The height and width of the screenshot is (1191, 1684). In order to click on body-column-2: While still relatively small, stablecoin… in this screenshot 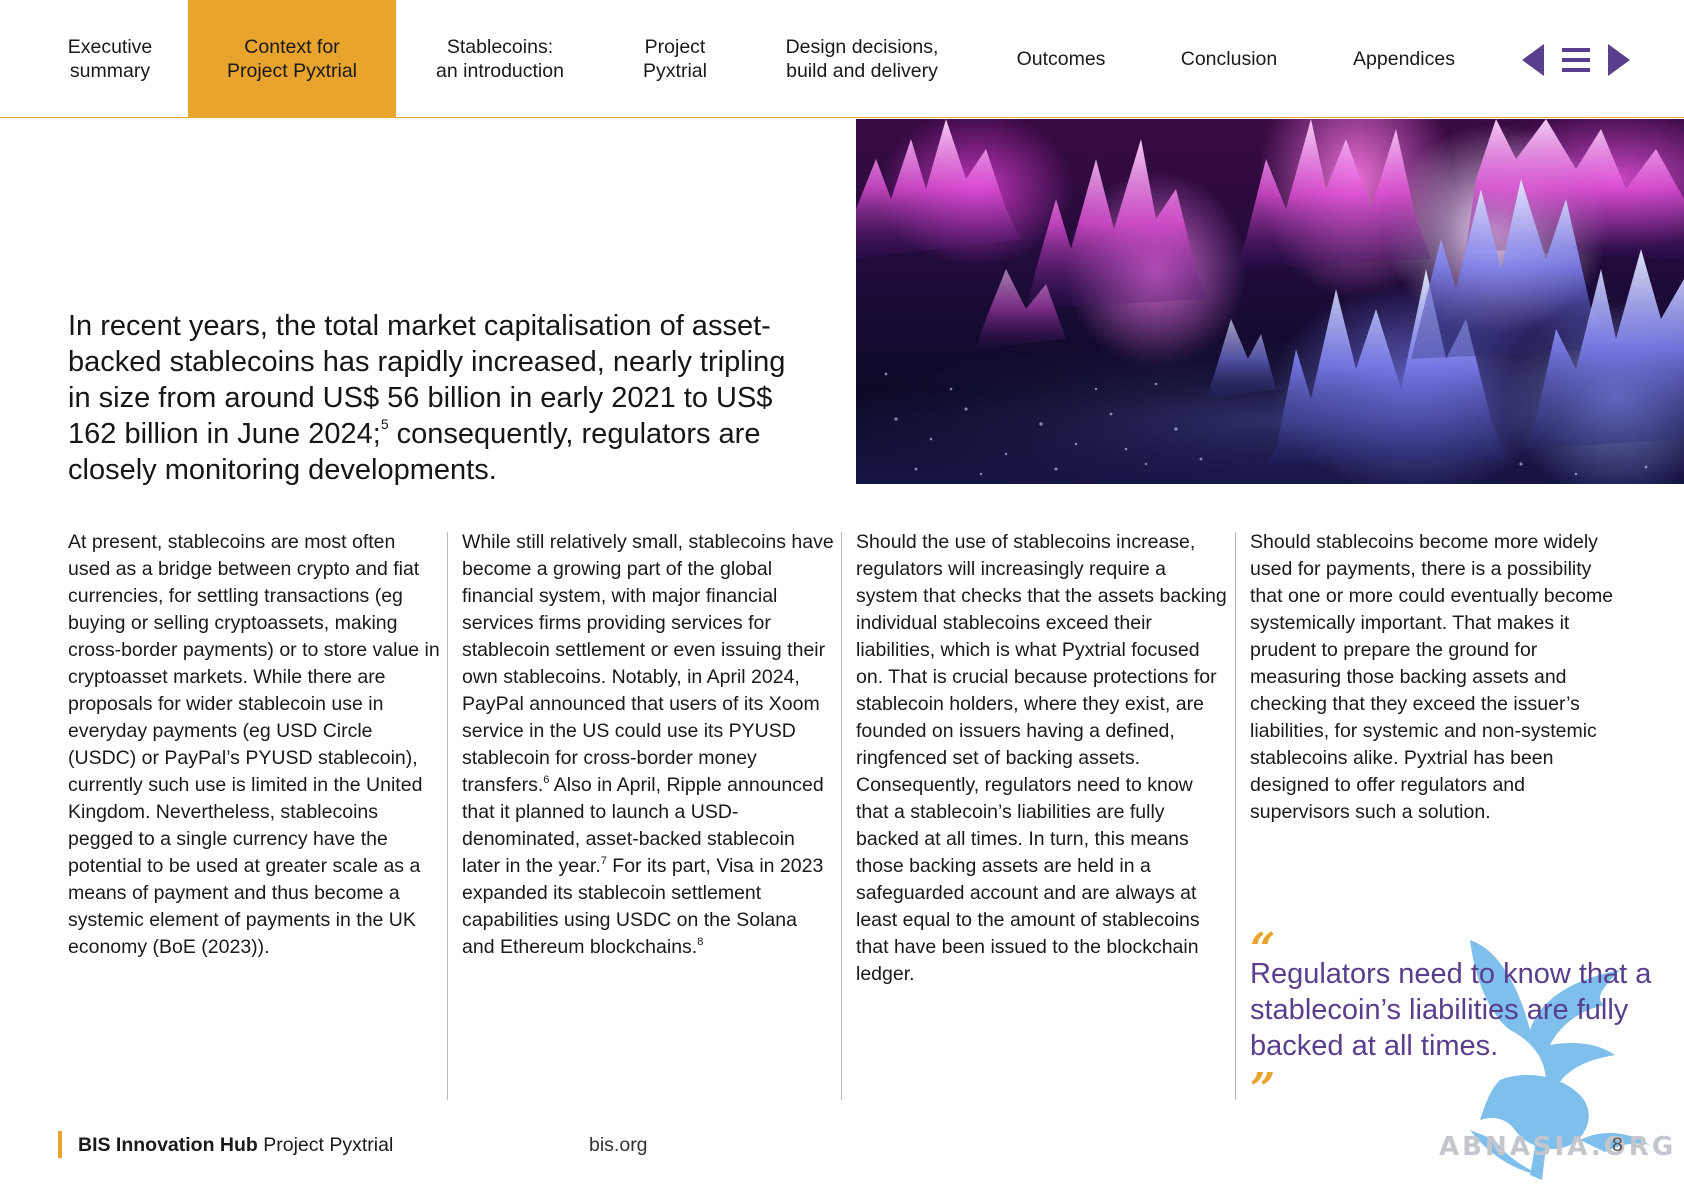, I will do `click(648, 745)`.